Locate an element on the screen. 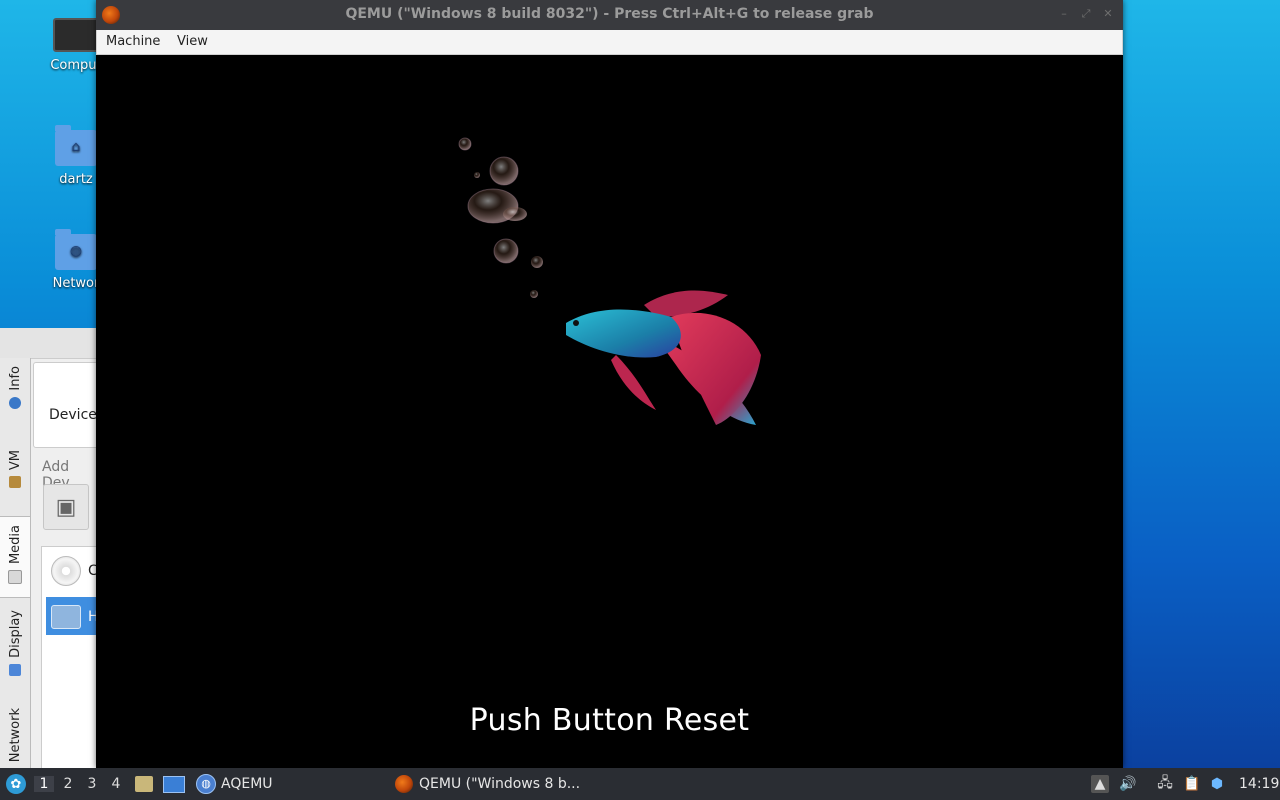 The width and height of the screenshot is (1280, 800). tab-info: Info is located at coordinates (15, 402).